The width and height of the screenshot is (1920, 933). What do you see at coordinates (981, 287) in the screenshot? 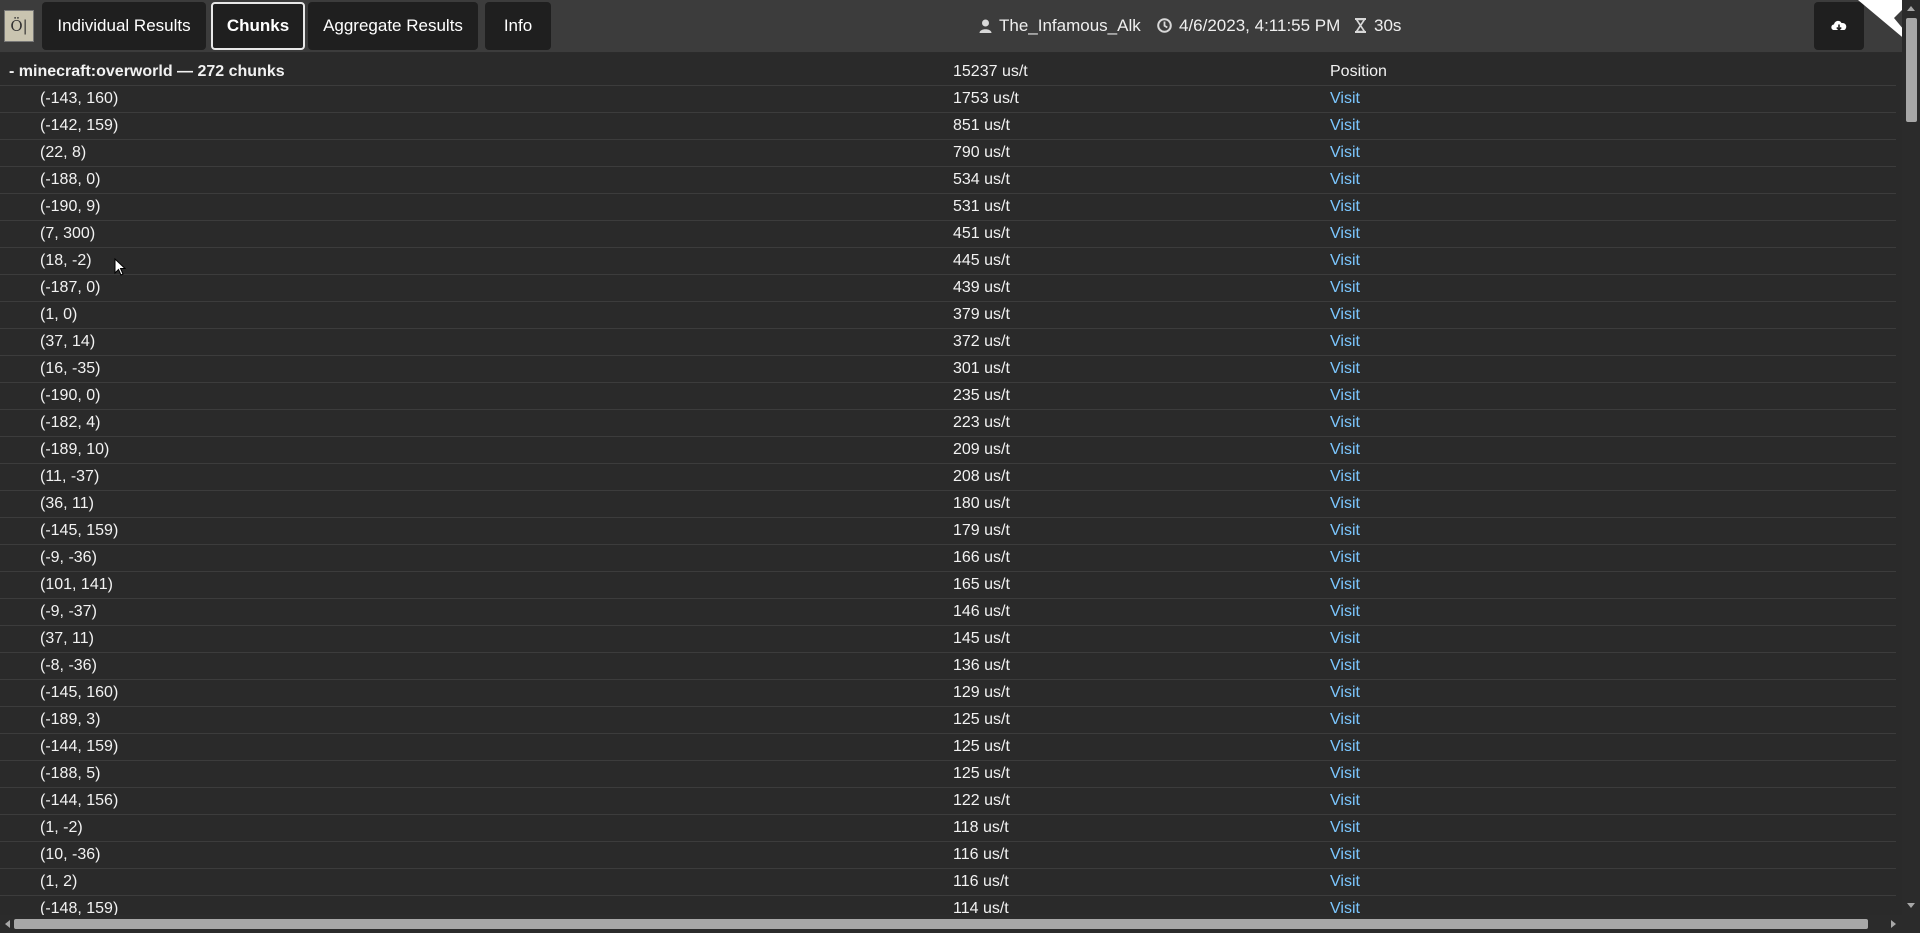
I see `chunk-time: 439 us/t` at bounding box center [981, 287].